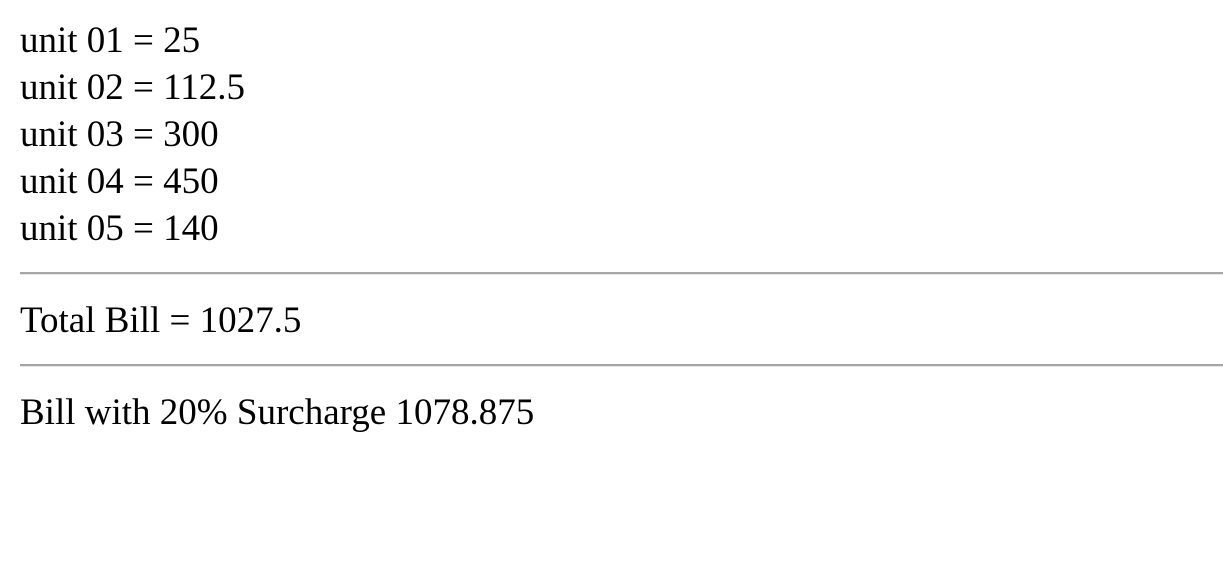 This screenshot has width=1223, height=564. I want to click on unit-line-02: unit 02 = 112.5, so click(133, 87).